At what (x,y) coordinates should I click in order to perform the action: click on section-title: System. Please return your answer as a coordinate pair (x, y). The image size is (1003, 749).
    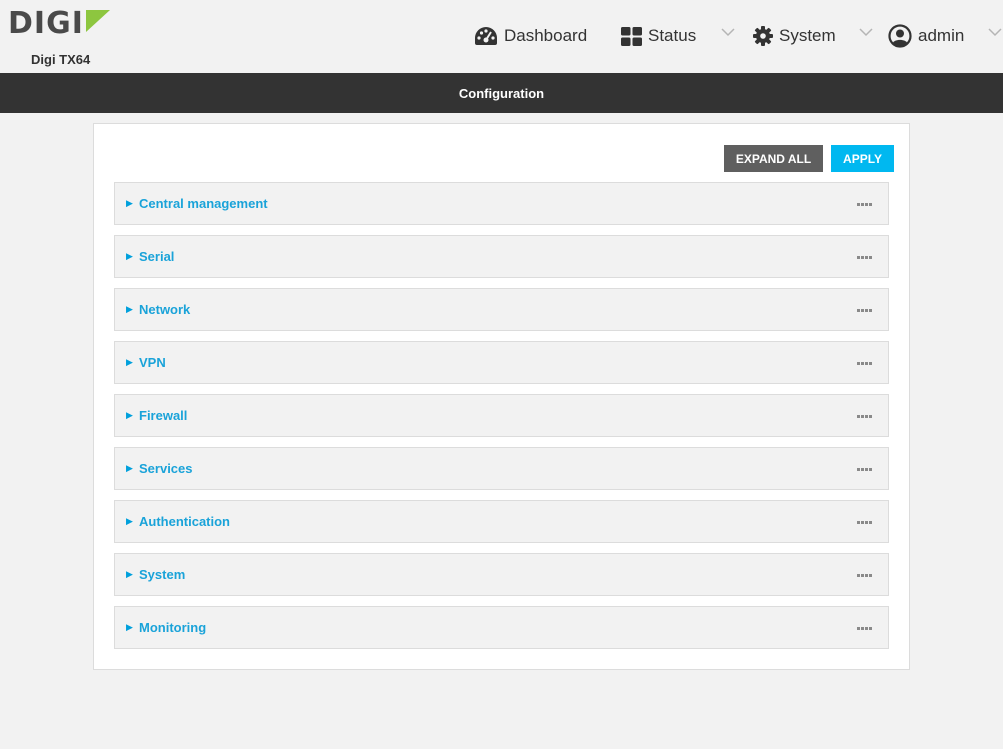
    Looking at the image, I should click on (162, 574).